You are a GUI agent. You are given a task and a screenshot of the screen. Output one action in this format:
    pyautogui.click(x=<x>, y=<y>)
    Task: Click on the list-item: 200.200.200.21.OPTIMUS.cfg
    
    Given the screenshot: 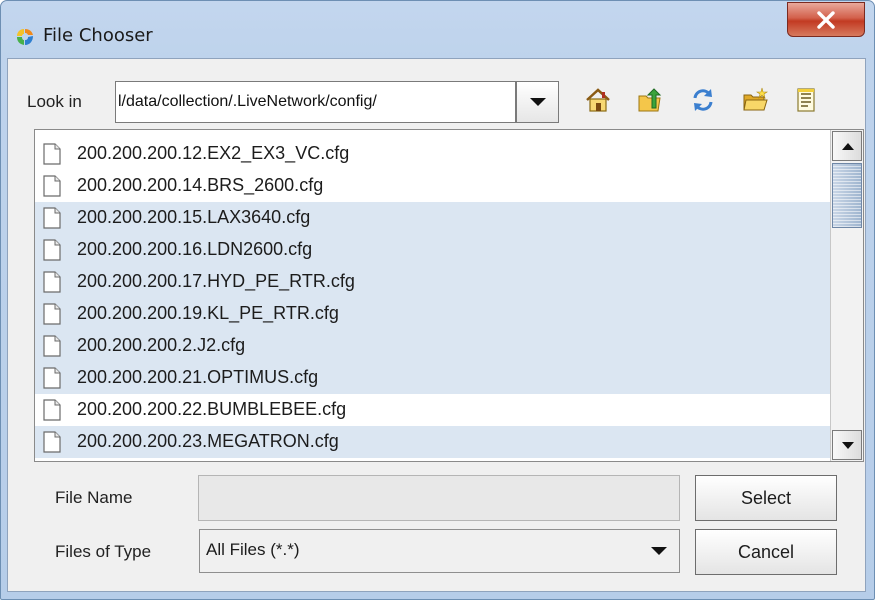 What is the action you would take?
    pyautogui.click(x=432, y=378)
    